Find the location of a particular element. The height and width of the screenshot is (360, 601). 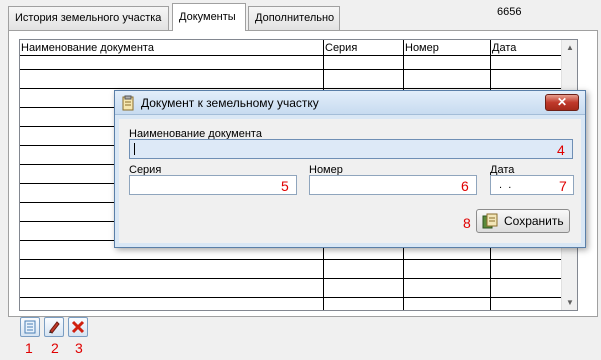

date-value: . . is located at coordinates (505, 185).